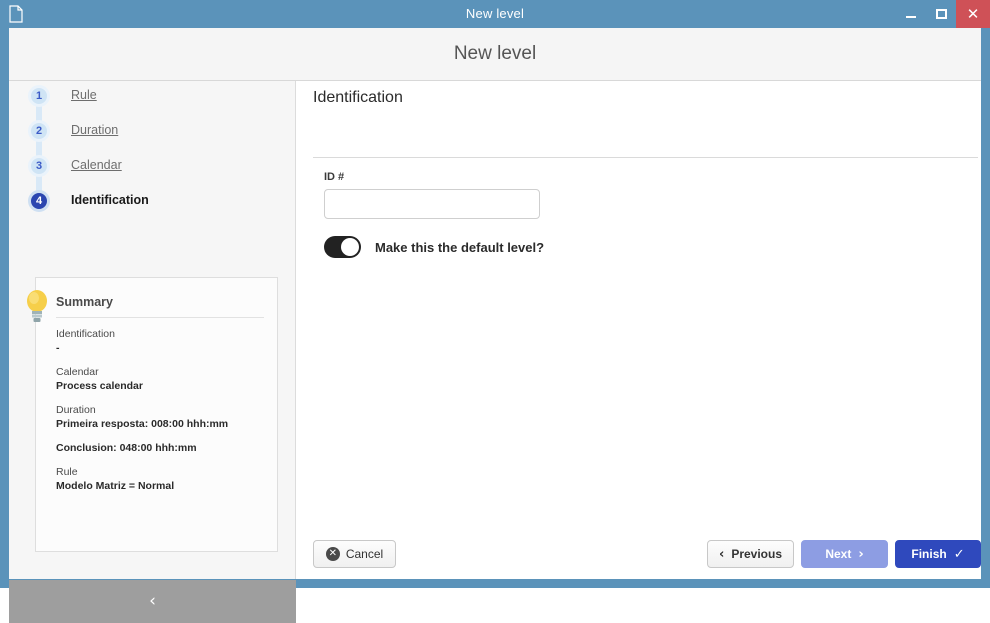 The image size is (990, 623). I want to click on page-title: New level, so click(495, 53).